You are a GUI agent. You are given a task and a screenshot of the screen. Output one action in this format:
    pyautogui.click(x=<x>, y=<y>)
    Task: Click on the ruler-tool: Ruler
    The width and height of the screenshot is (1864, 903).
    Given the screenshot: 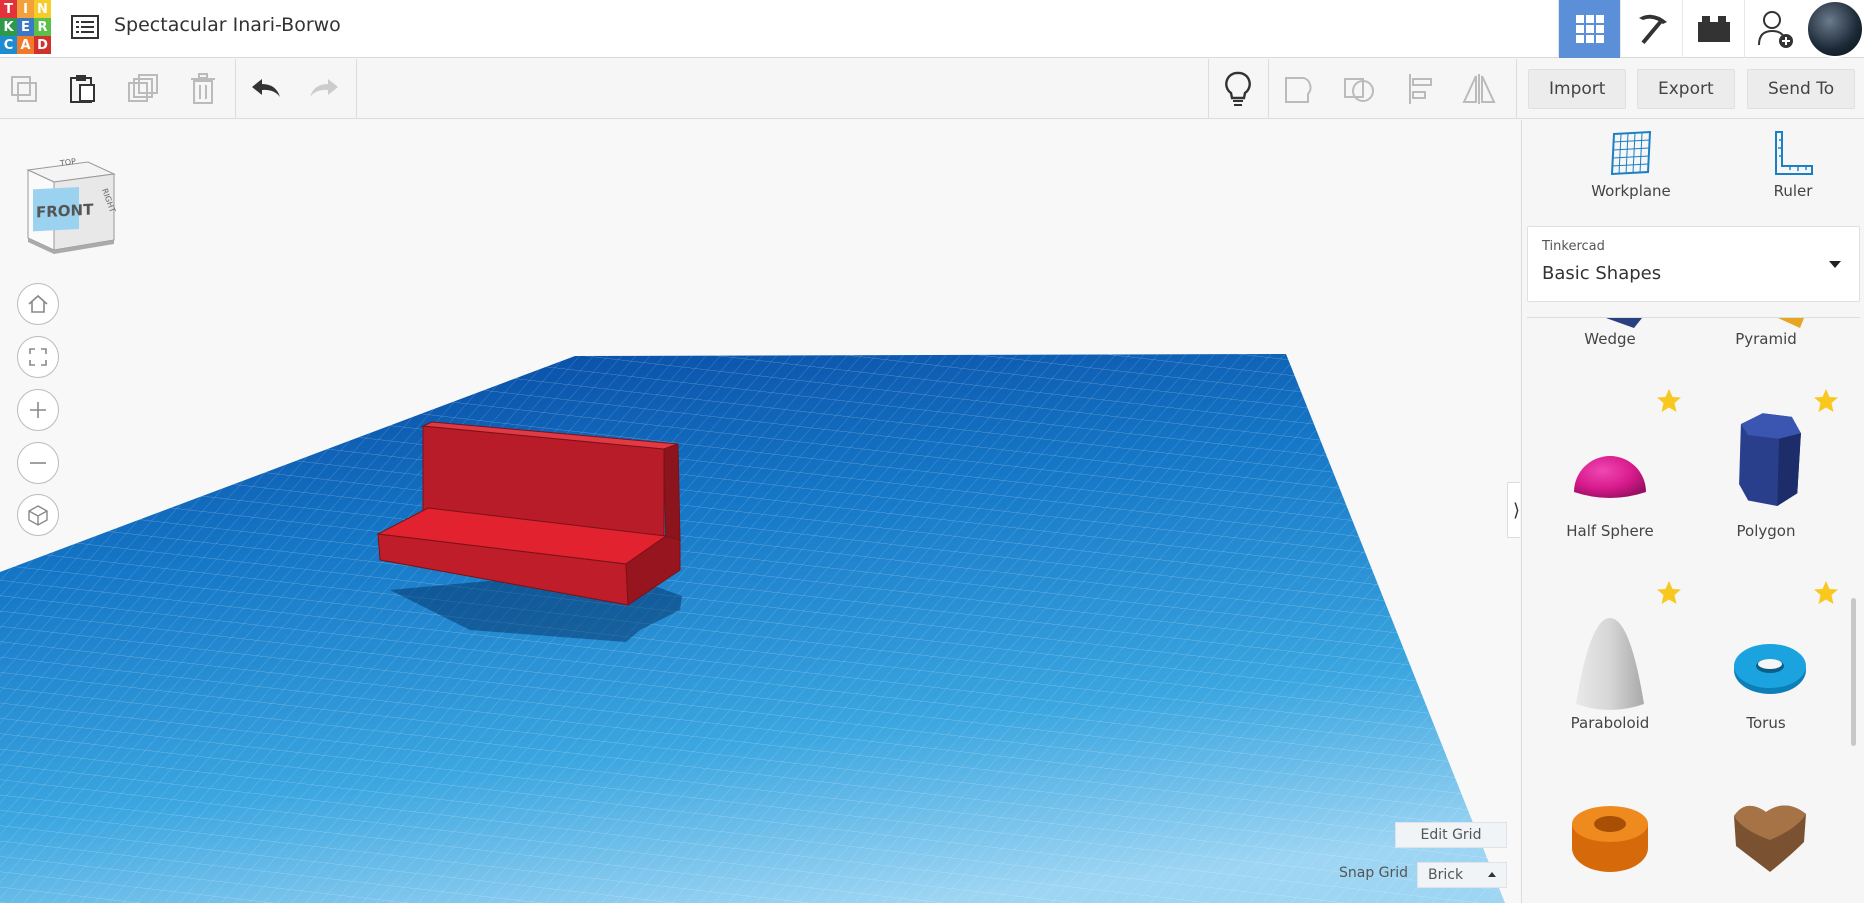 What is the action you would take?
    pyautogui.click(x=1793, y=175)
    